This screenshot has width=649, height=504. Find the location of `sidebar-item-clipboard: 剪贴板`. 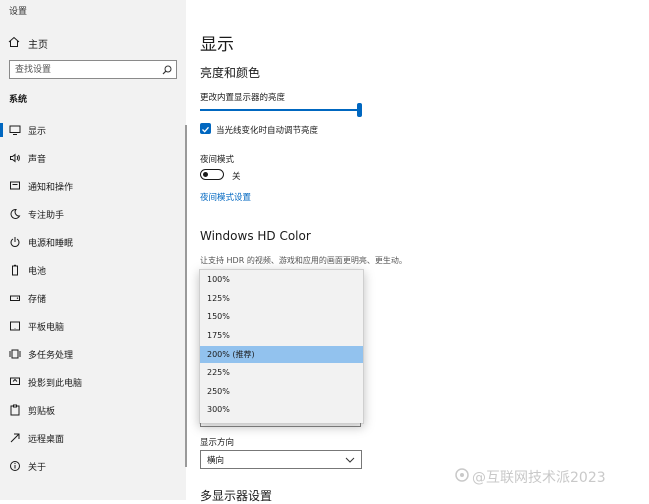

sidebar-item-clipboard: 剪贴板 is located at coordinates (93, 410).